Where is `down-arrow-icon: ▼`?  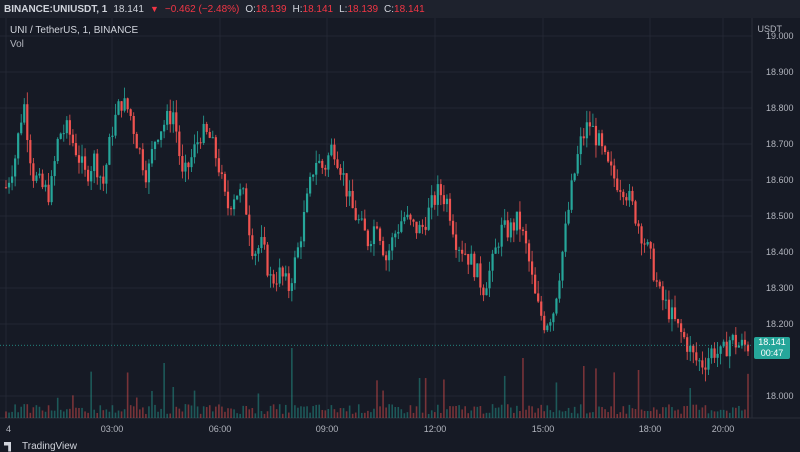
down-arrow-icon: ▼ is located at coordinates (154, 9).